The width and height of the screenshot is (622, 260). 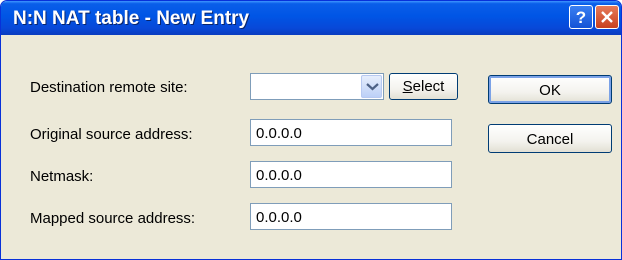 I want to click on cancel-button: Cancel, so click(x=550, y=138).